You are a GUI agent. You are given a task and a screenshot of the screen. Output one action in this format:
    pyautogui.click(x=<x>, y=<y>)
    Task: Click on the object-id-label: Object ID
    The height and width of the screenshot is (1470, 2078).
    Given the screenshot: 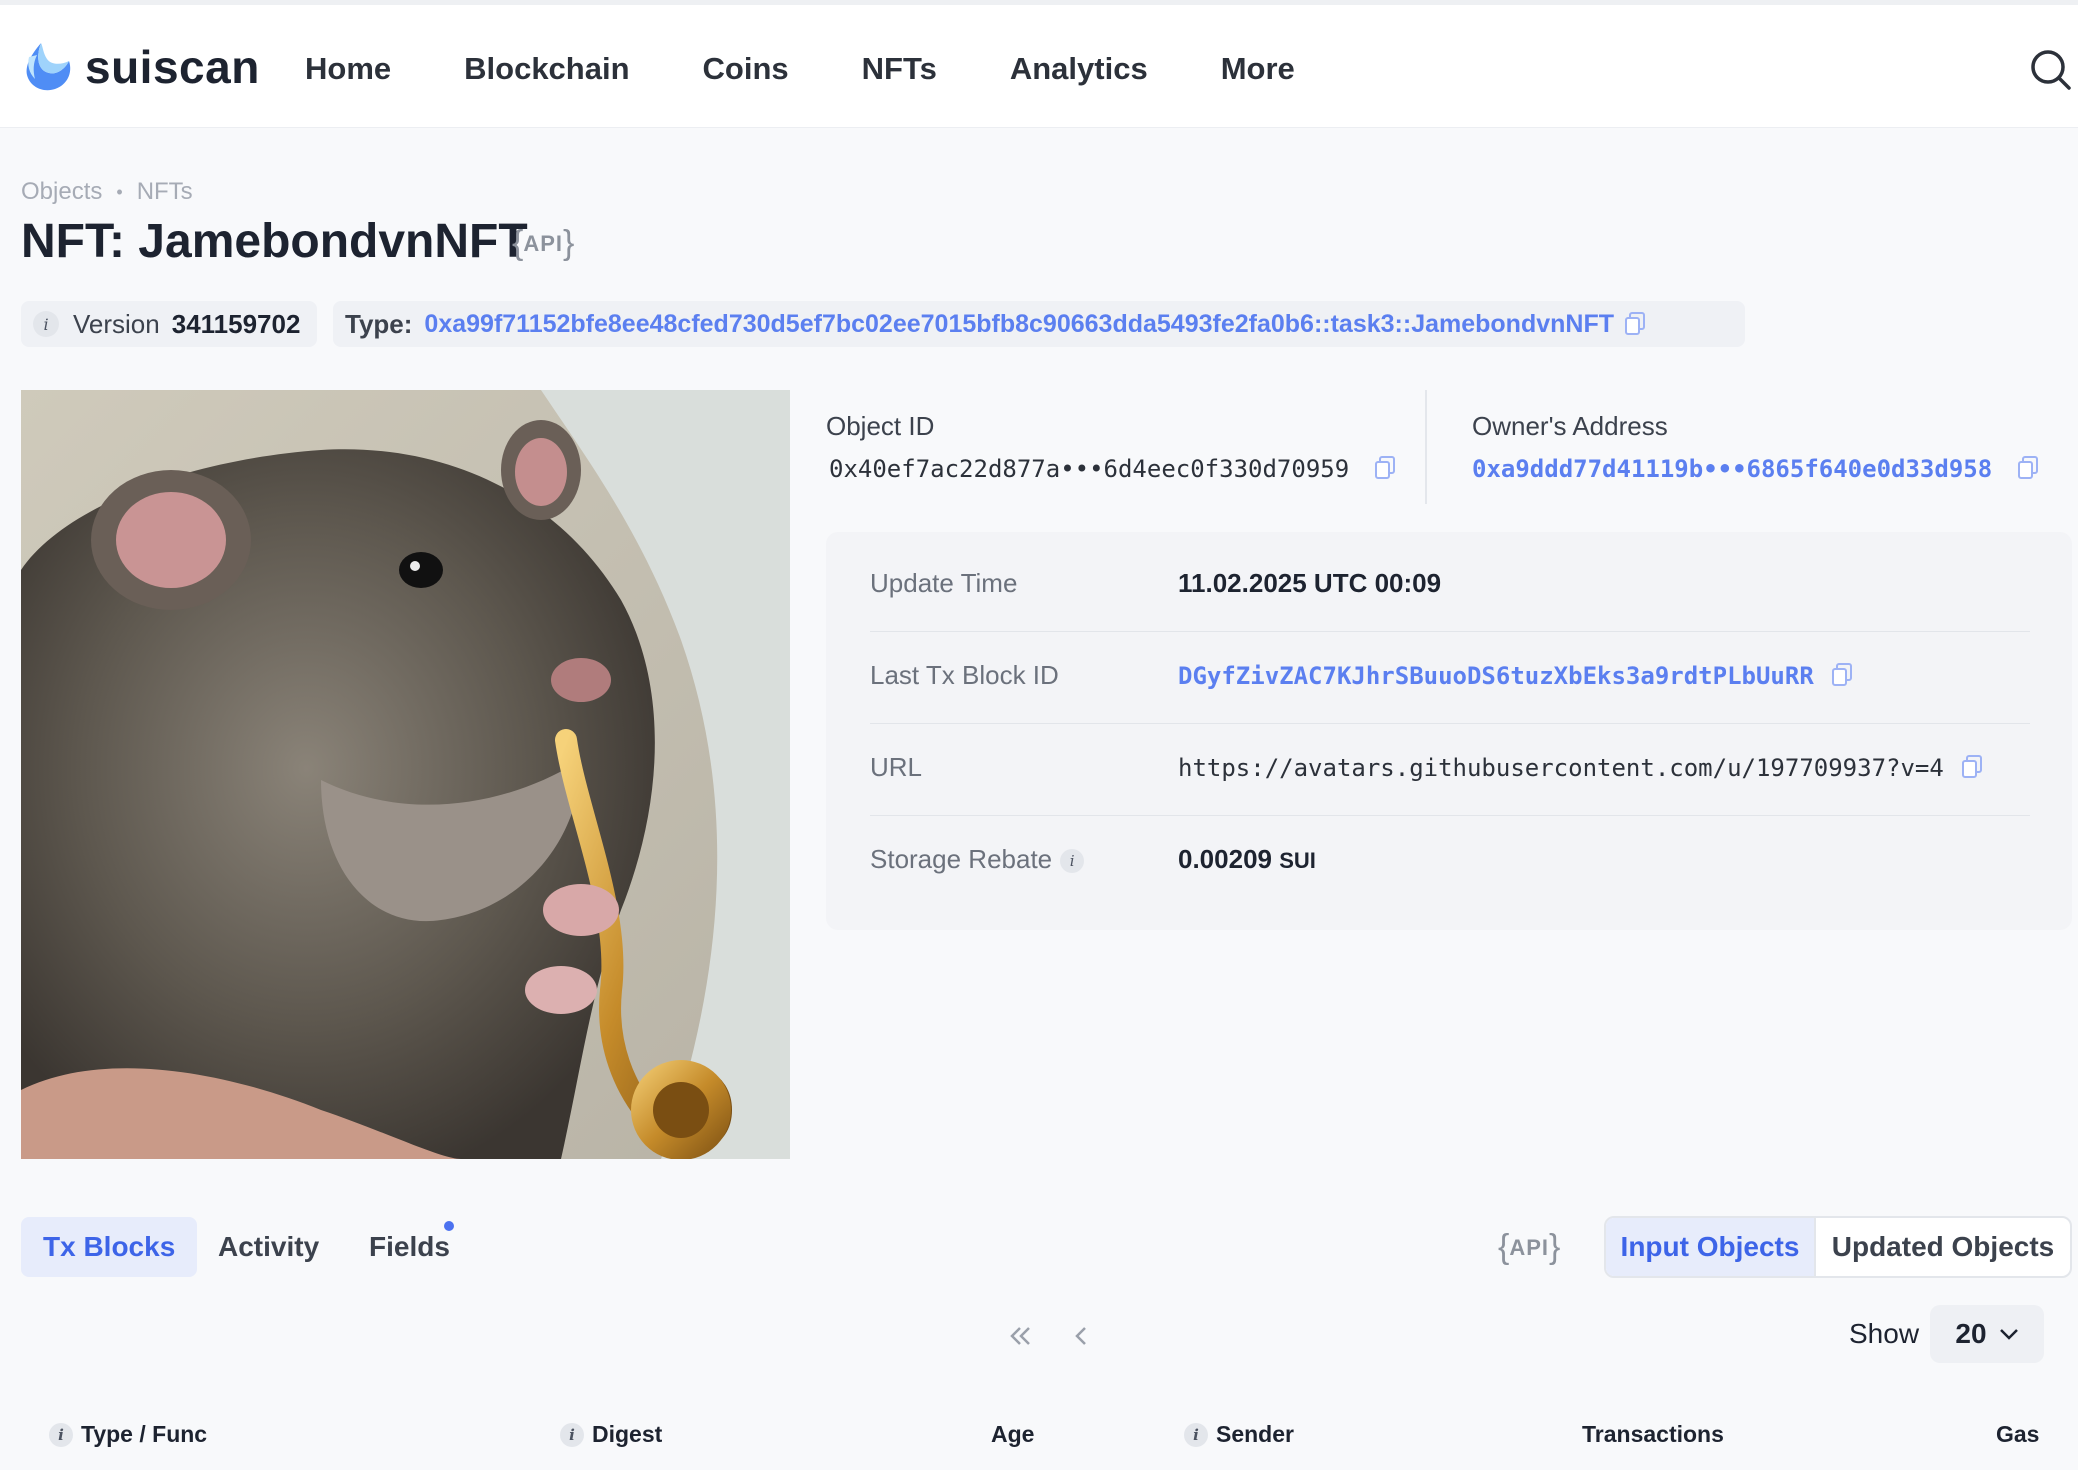 What is the action you would take?
    pyautogui.click(x=880, y=426)
    